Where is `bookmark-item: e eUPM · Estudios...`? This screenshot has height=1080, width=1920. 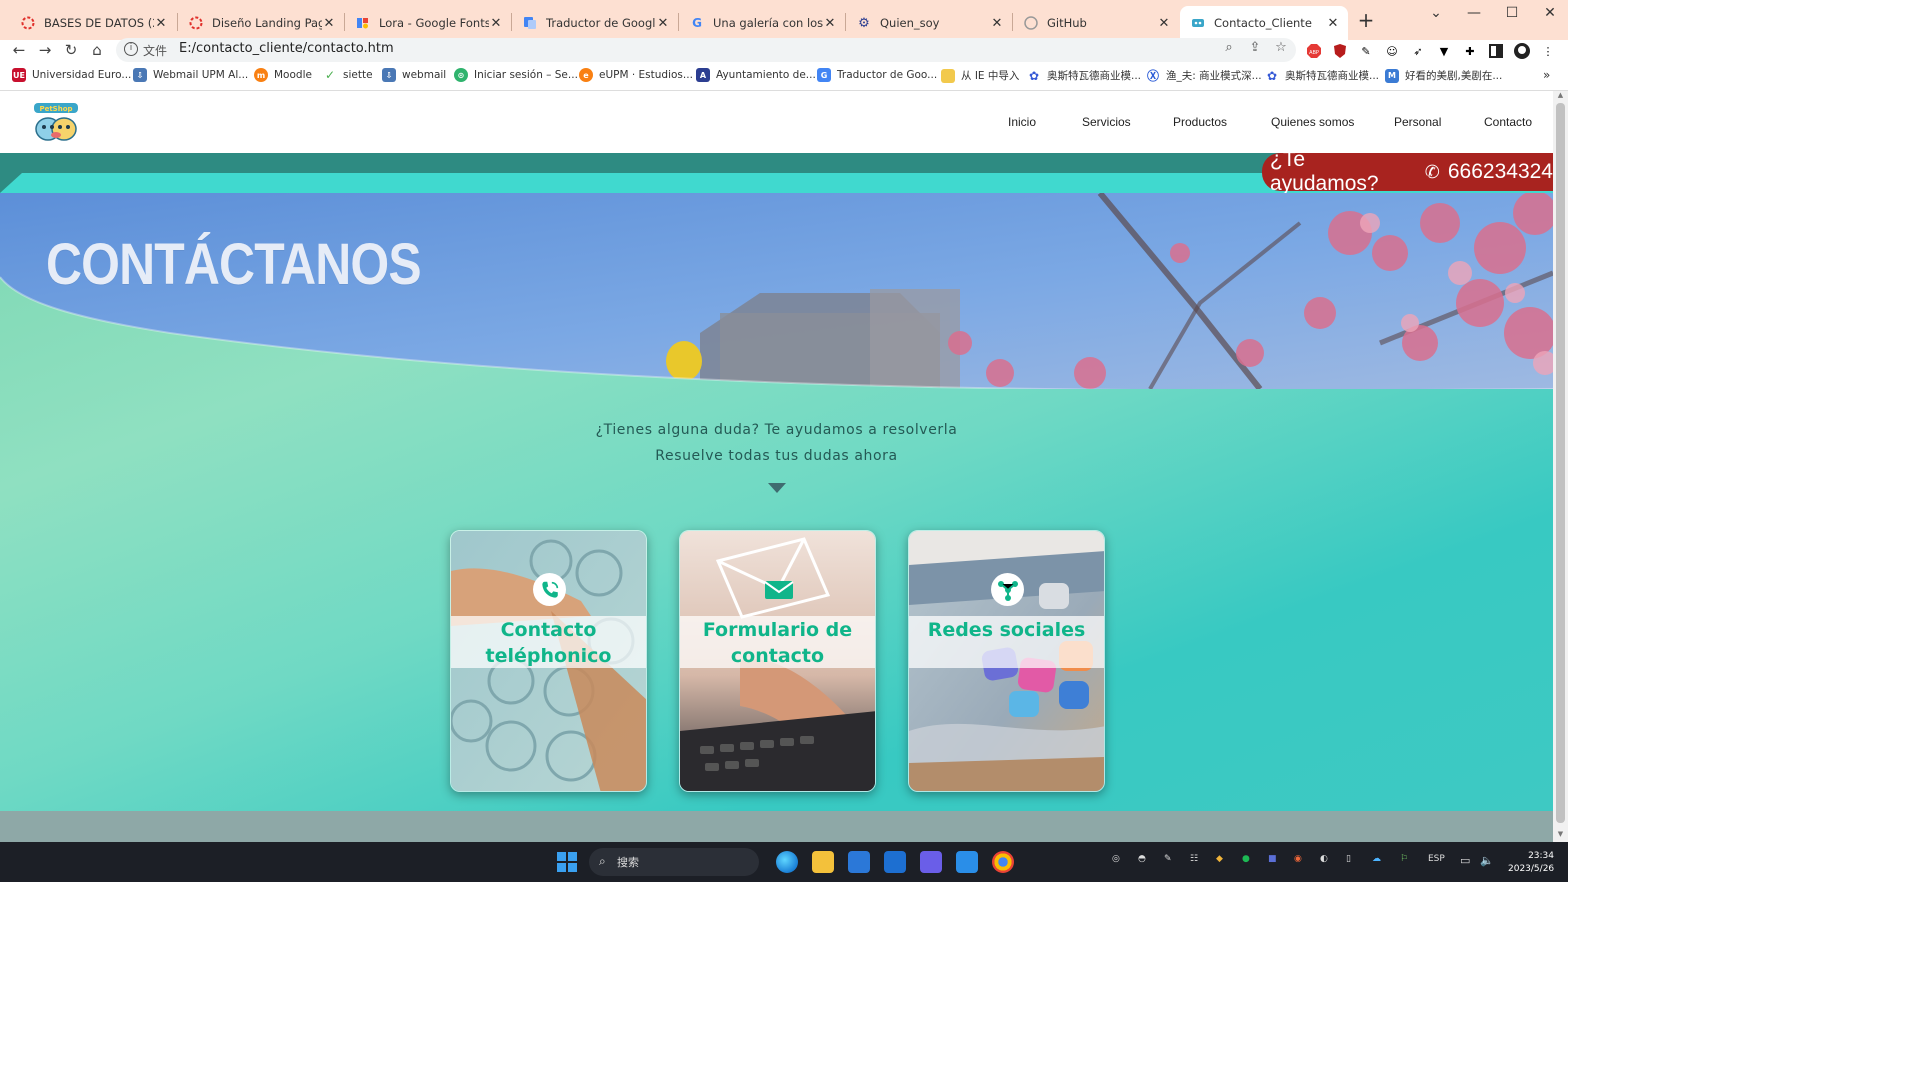 bookmark-item: e eUPM · Estudios... is located at coordinates (636, 75).